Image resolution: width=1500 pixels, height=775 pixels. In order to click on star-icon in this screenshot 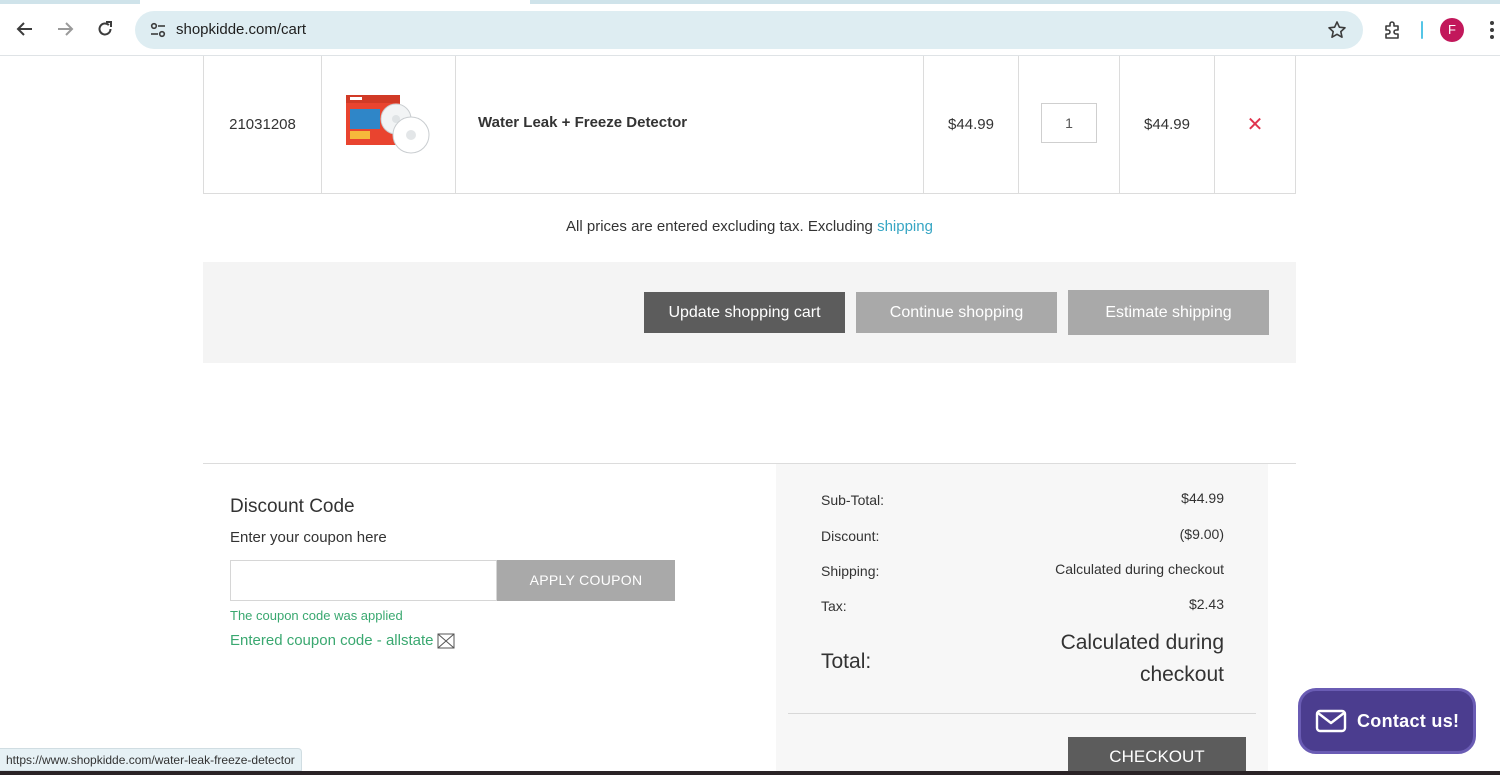, I will do `click(1337, 29)`.